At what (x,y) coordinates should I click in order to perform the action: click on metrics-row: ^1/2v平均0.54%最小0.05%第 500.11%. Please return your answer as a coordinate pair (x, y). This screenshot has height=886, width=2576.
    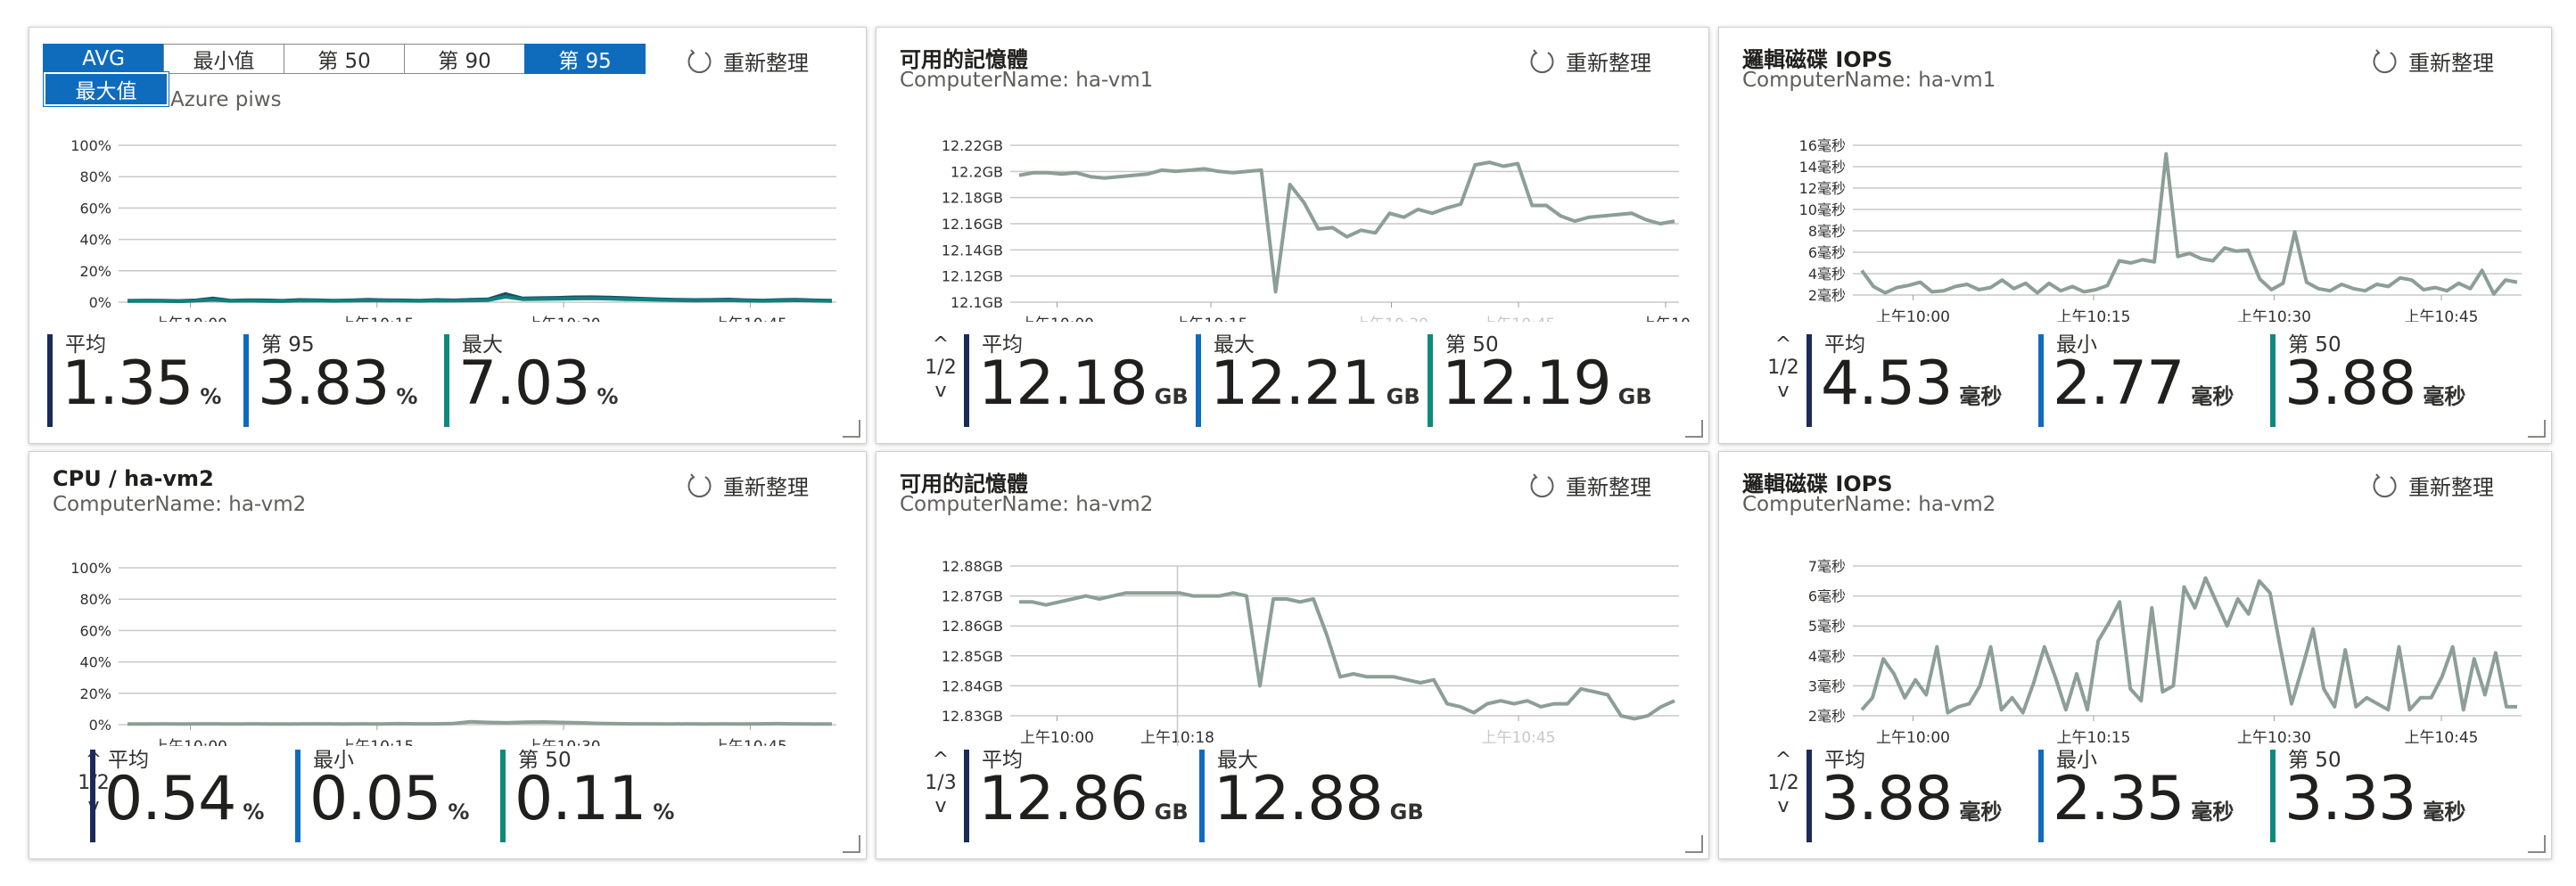
    Looking at the image, I should click on (447, 795).